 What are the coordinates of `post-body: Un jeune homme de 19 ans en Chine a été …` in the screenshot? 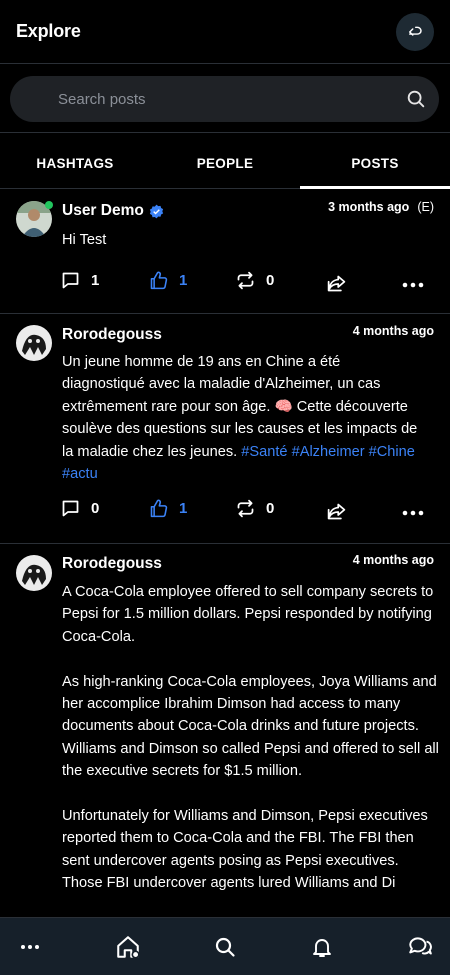 It's located at (251, 418).